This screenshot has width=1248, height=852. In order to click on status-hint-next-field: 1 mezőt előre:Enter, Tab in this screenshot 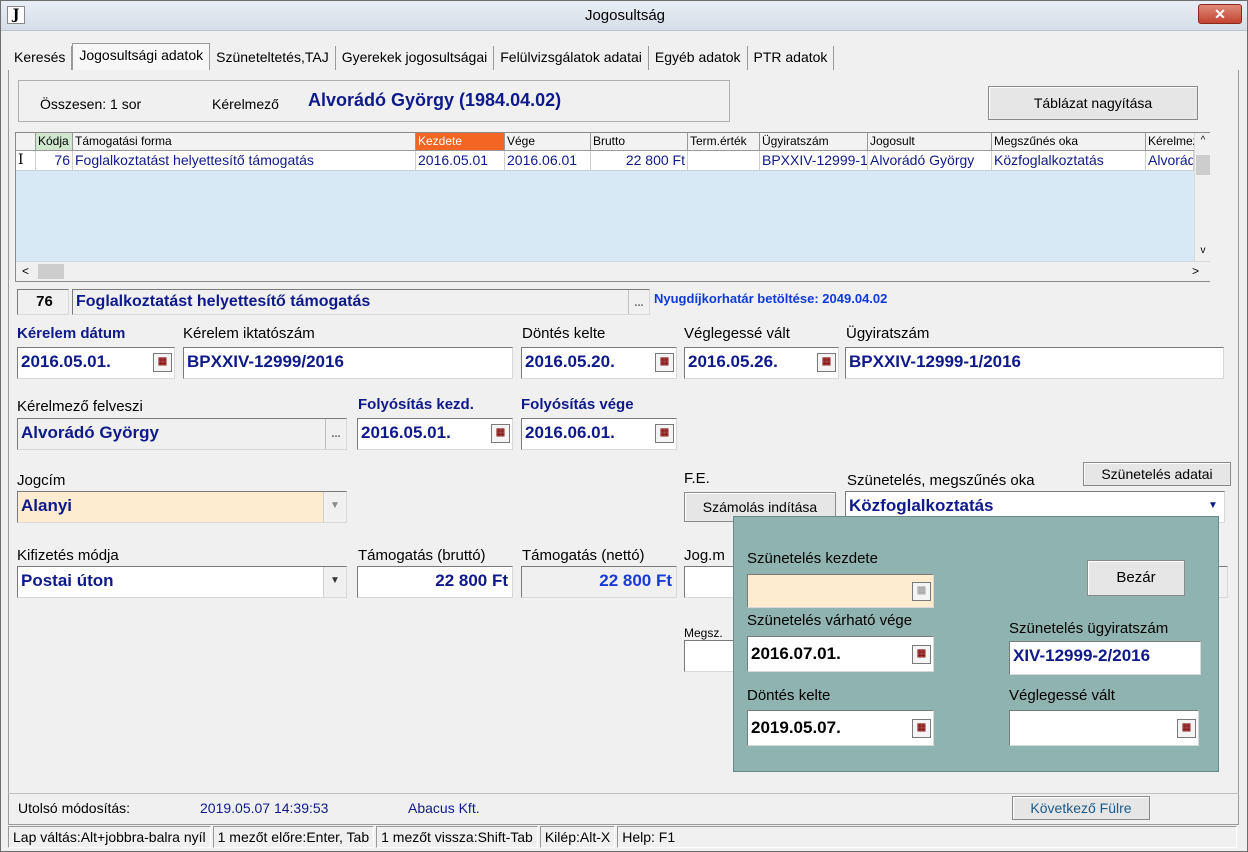, I will do `click(293, 837)`.